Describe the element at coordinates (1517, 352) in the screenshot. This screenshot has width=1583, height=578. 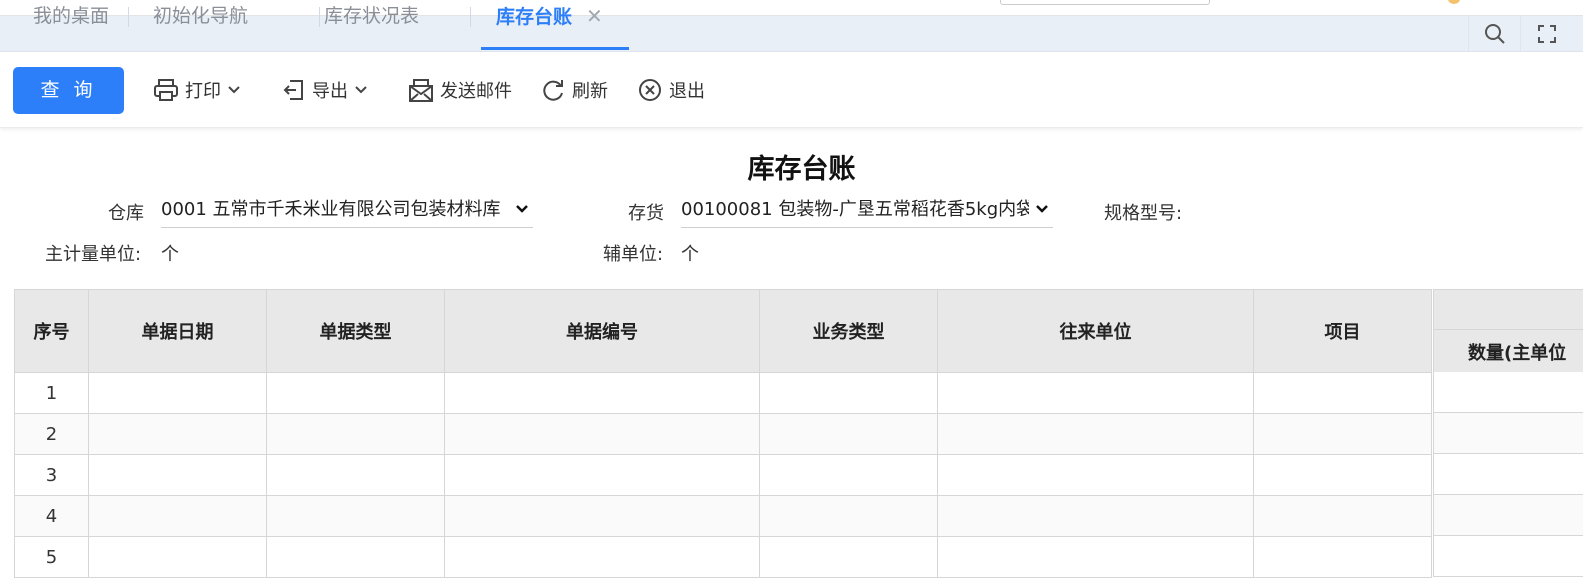
I see `column-header-quantity-main-unit: 数量(主单位` at that location.